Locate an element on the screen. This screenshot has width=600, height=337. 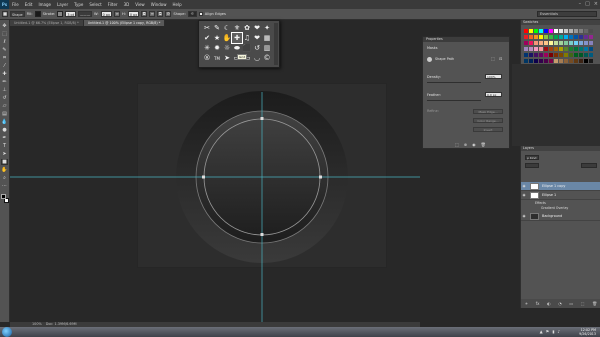
link-layers-icon: ⚭ is located at coordinates (526, 303).